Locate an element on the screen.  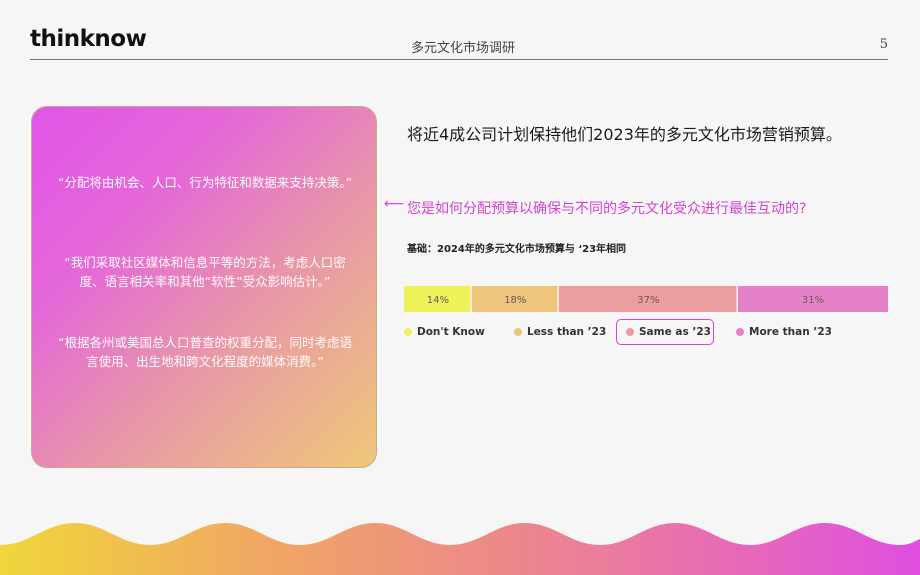
quote-1: “分配将由机会、人口、行为特征和数据来支持决策。” is located at coordinates (205, 182).